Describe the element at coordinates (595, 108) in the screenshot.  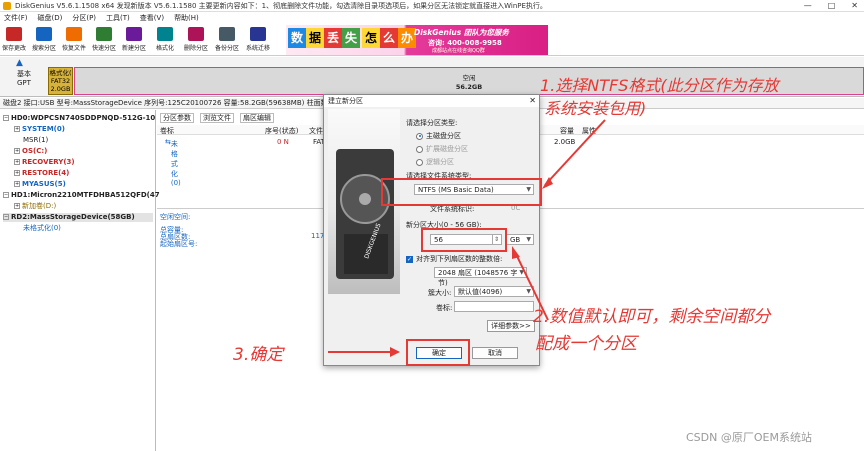
I see `annotation-step1-line2: 系统安装包用)` at that location.